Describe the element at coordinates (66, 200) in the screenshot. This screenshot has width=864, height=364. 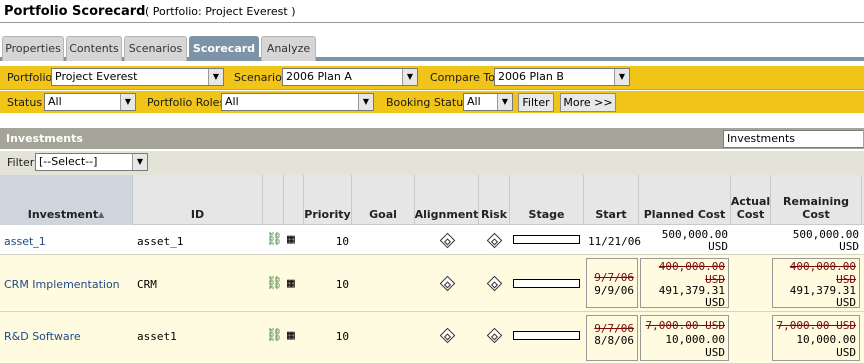
I see `column-header-investment: Investment ▲` at that location.